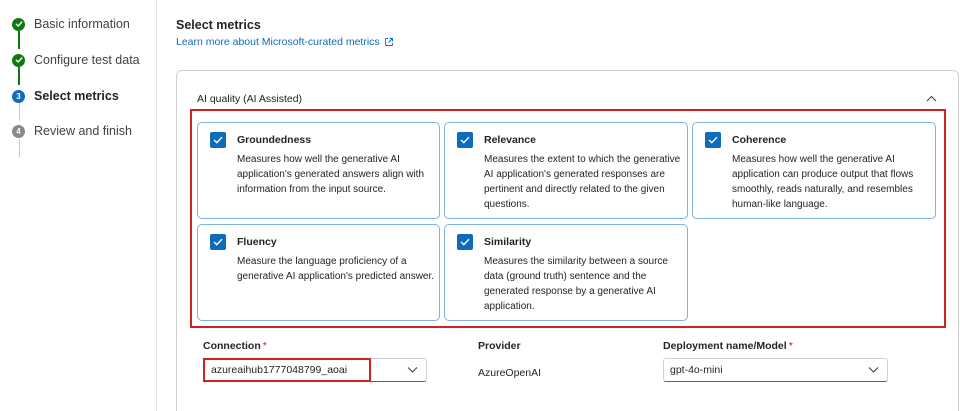  What do you see at coordinates (696, 370) in the screenshot?
I see `deployment-value: gpt-4o-mini` at bounding box center [696, 370].